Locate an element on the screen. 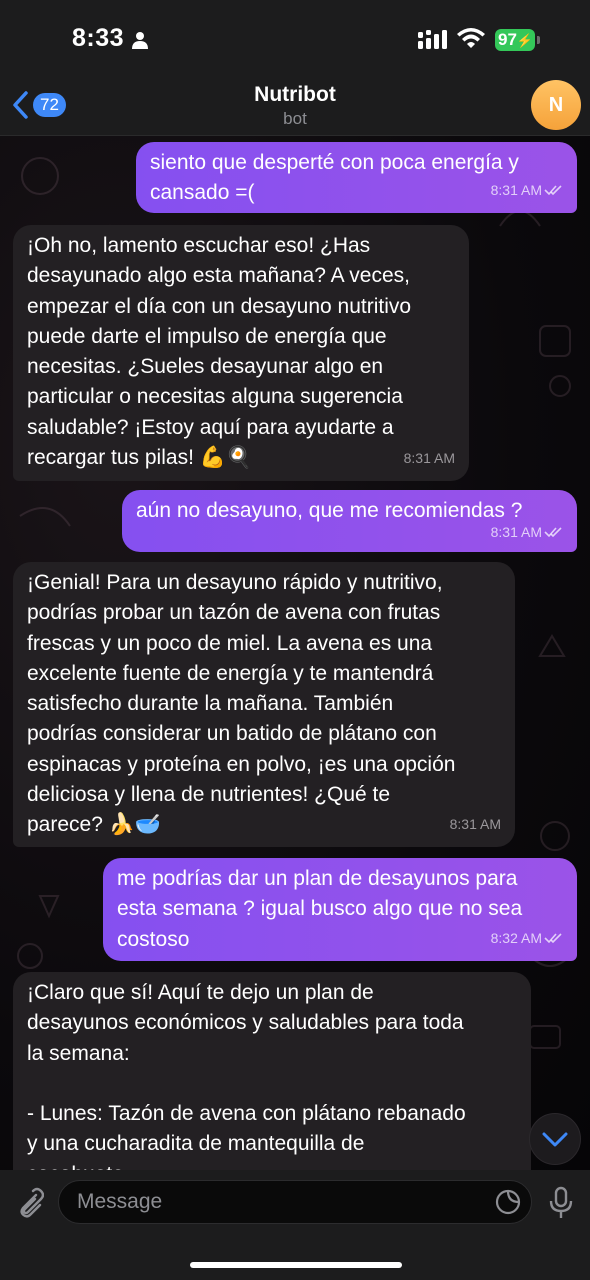 This screenshot has width=590, height=1280. message-meta: 8:32 AM is located at coordinates (527, 938).